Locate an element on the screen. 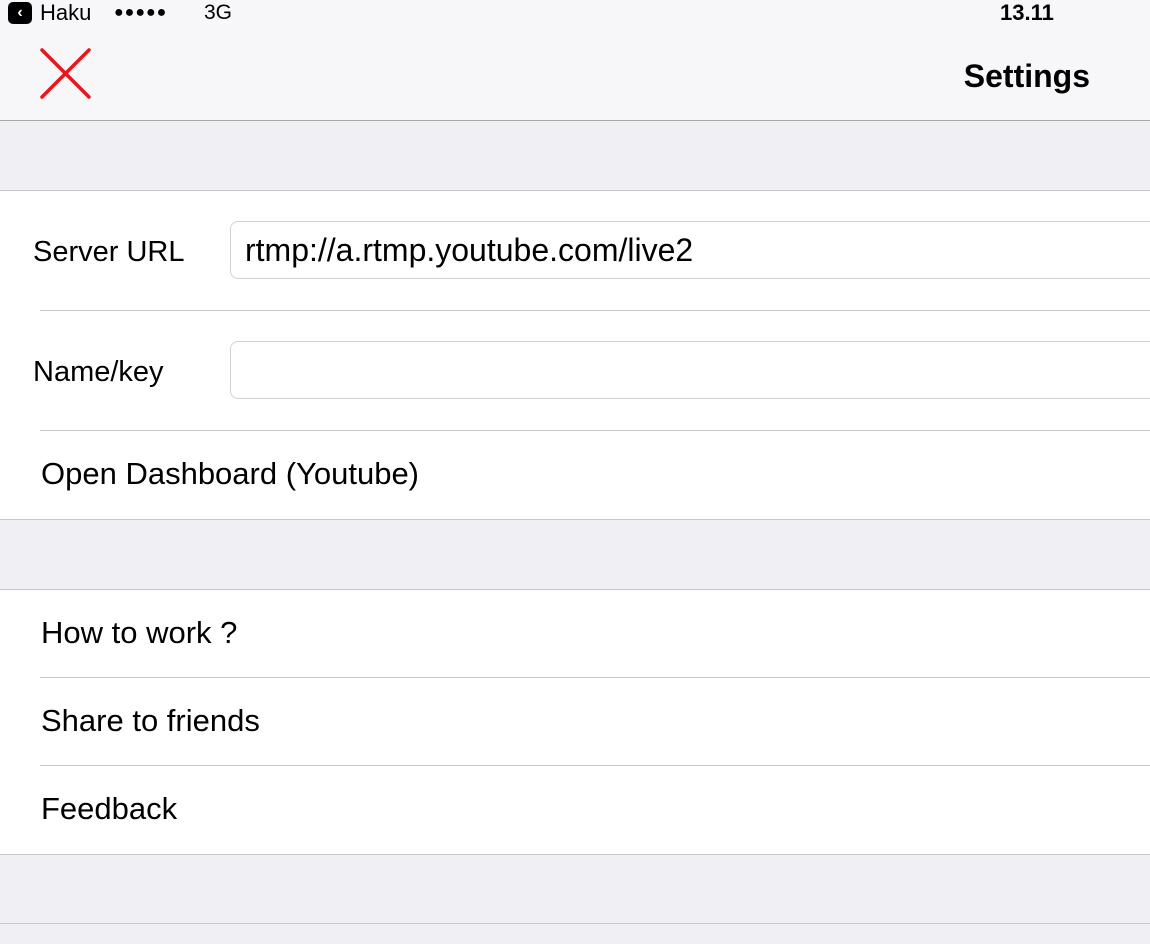 This screenshot has width=1150, height=944. bottom-divider is located at coordinates (575, 923).